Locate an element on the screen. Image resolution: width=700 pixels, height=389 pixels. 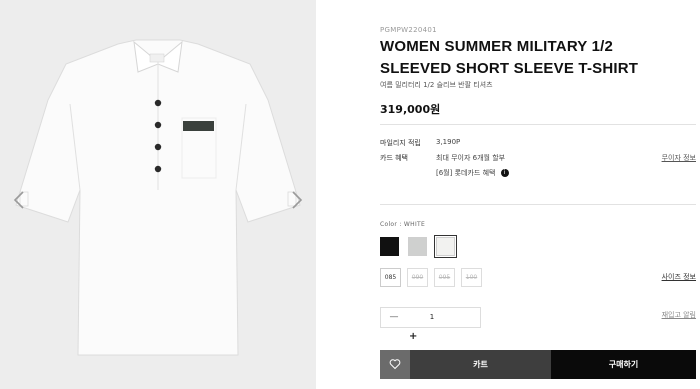
product-sku: PGMPW220401 is located at coordinates (408, 30).